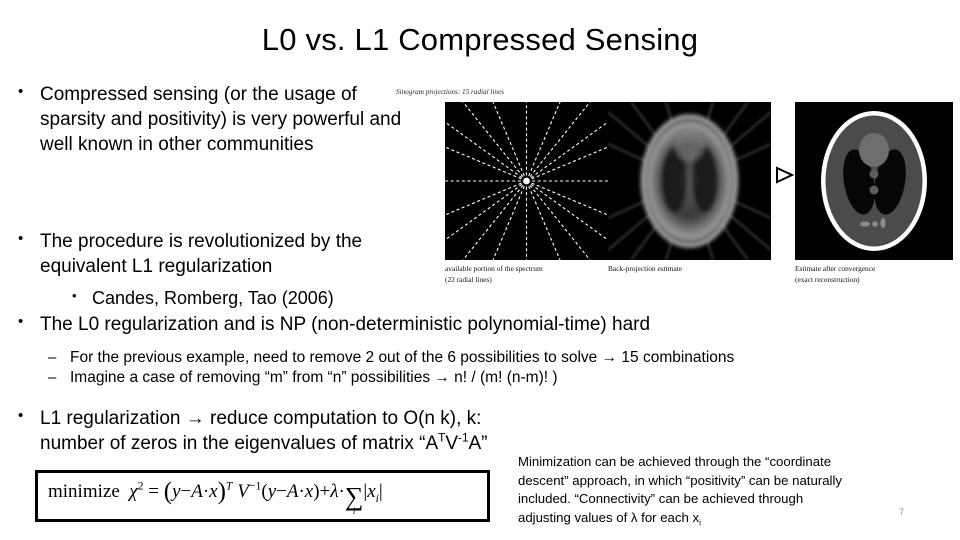  What do you see at coordinates (693, 269) in the screenshot?
I see `panel-caption-backprojection: Back-projection estimate` at bounding box center [693, 269].